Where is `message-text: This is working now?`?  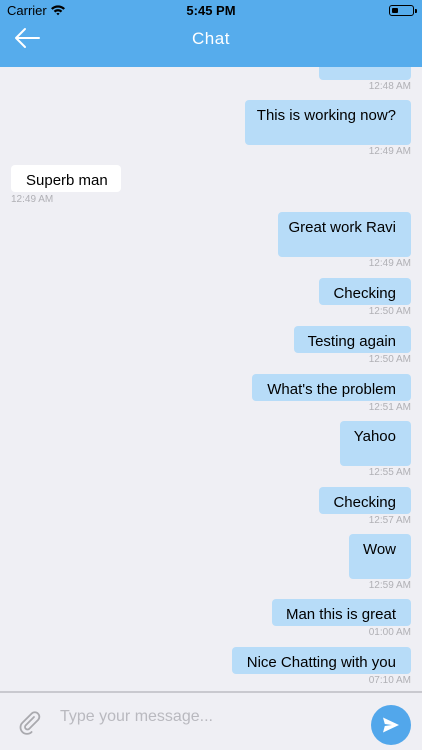 message-text: This is working now? is located at coordinates (326, 115).